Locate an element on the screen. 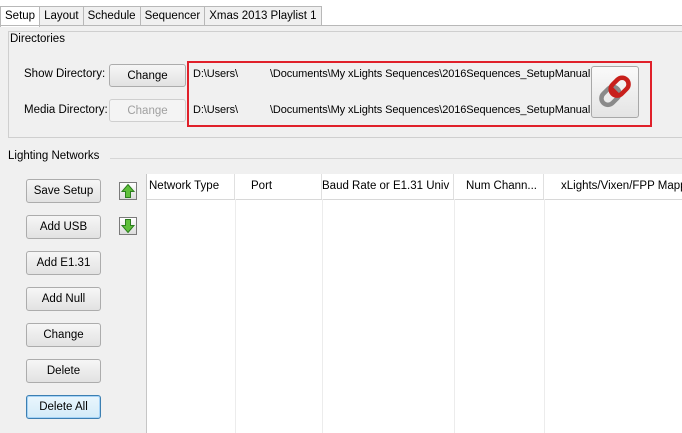 Image resolution: width=682 pixels, height=433 pixels. add-null-button: Add Null is located at coordinates (63, 299).